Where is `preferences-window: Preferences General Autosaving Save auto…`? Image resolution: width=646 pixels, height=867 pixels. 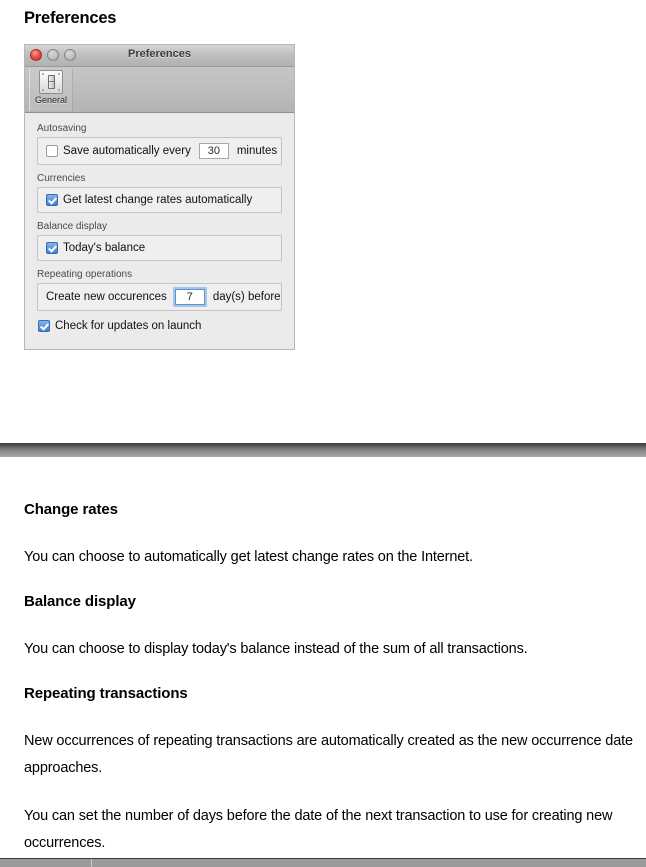 preferences-window: Preferences General Autosaving Save auto… is located at coordinates (159, 197).